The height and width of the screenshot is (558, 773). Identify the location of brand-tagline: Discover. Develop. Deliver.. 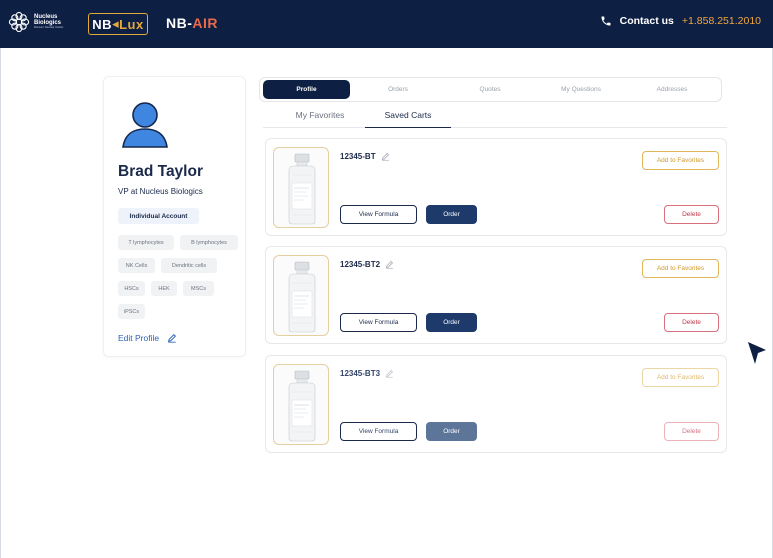
(49, 27).